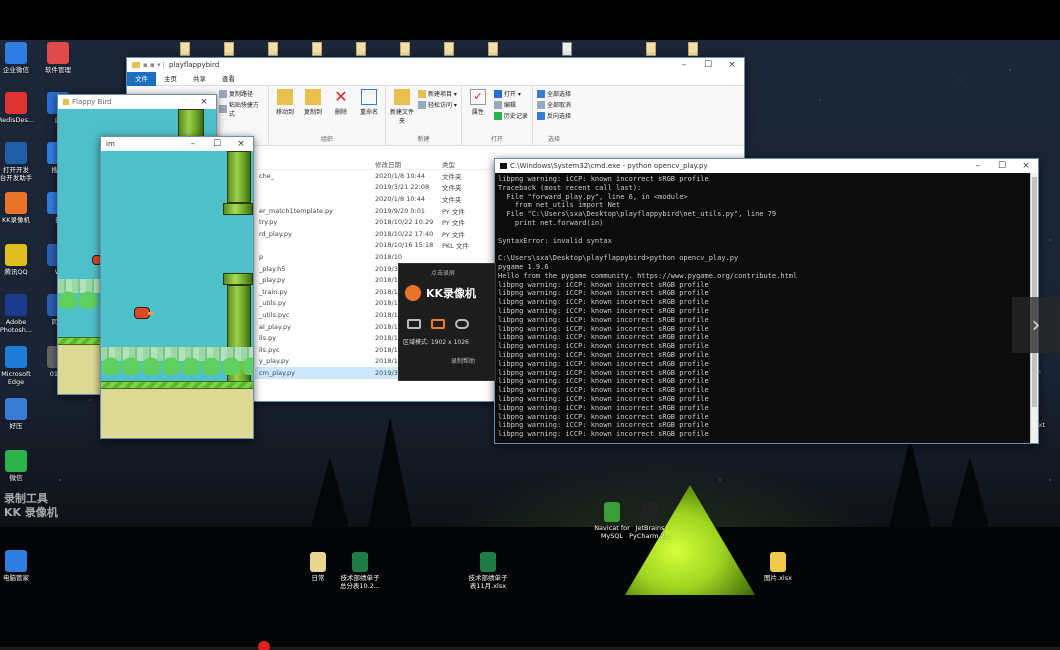 This screenshot has width=1060, height=650. Describe the element at coordinates (437, 93) in the screenshot. I see `new-item-button: 新建项目 ▾` at that location.